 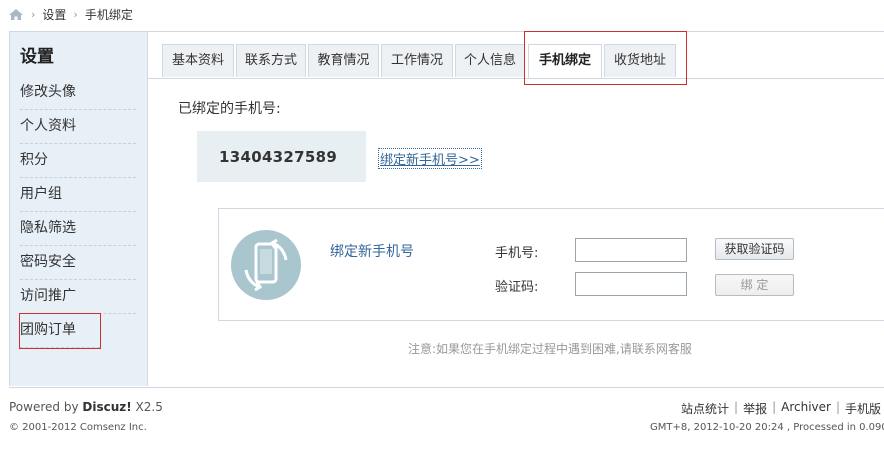 I want to click on home-icon, so click(x=16, y=14).